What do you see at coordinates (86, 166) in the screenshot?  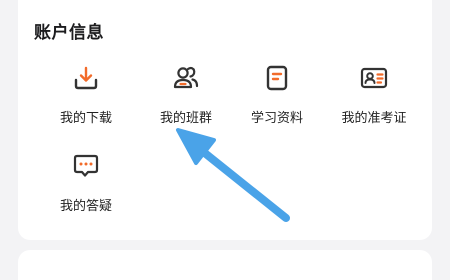 I see `chat-bubble-icon` at bounding box center [86, 166].